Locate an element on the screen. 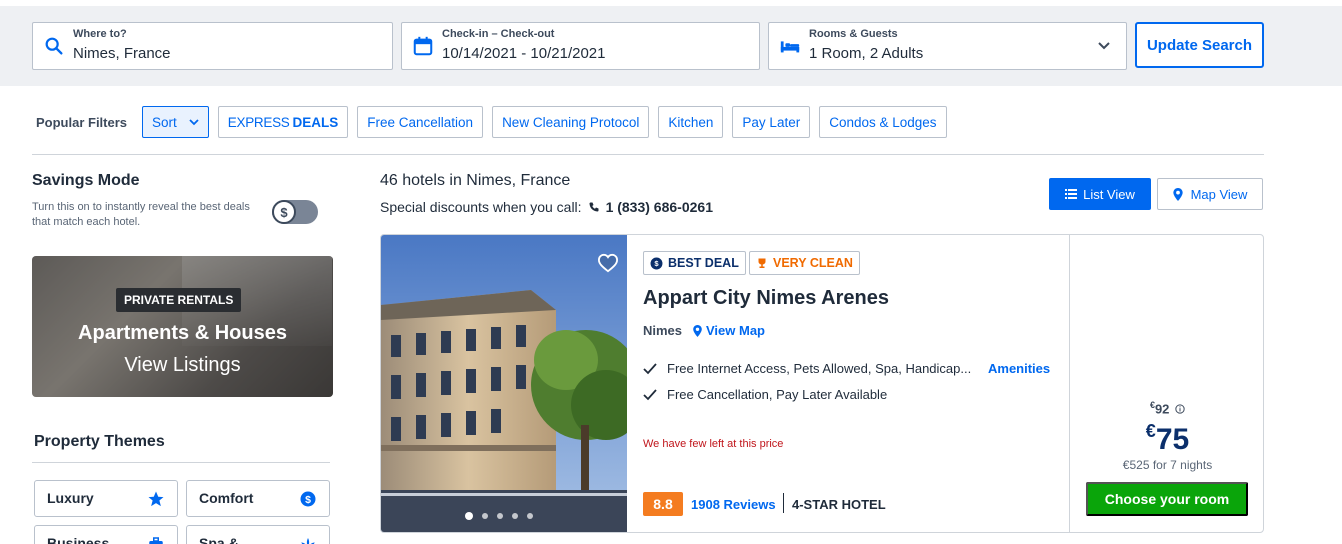 The width and height of the screenshot is (1342, 544). total-price: €525 for 7 nights is located at coordinates (1167, 465).